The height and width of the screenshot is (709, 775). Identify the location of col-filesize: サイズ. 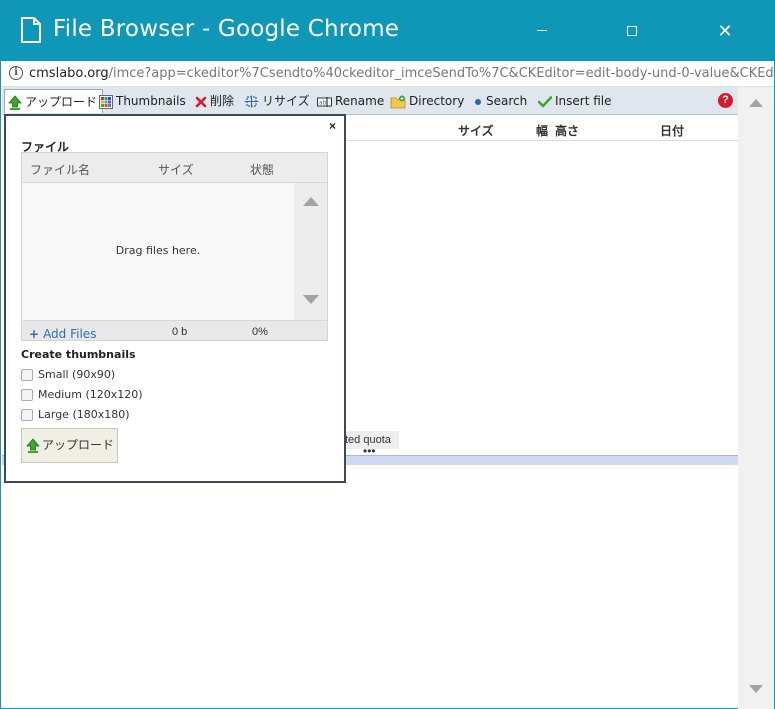
(176, 170).